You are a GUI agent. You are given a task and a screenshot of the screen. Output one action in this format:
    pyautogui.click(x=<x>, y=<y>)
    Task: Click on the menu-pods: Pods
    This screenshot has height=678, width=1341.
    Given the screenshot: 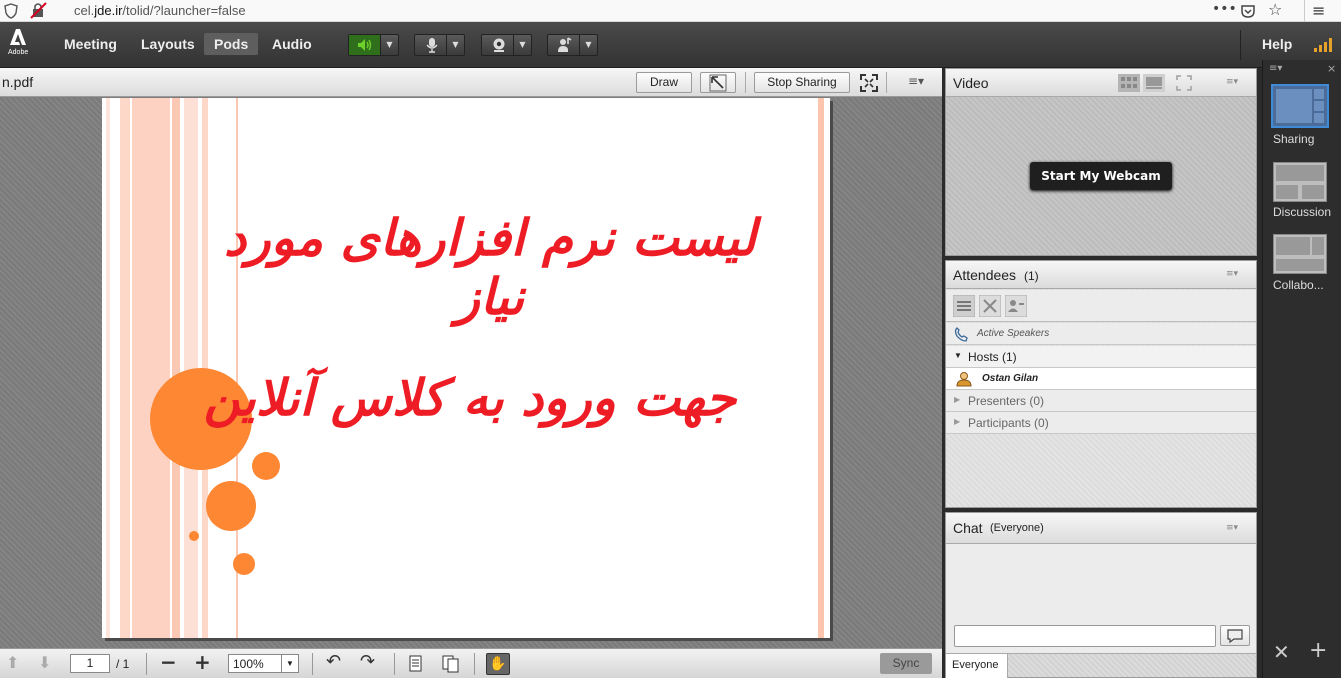 What is the action you would take?
    pyautogui.click(x=231, y=44)
    